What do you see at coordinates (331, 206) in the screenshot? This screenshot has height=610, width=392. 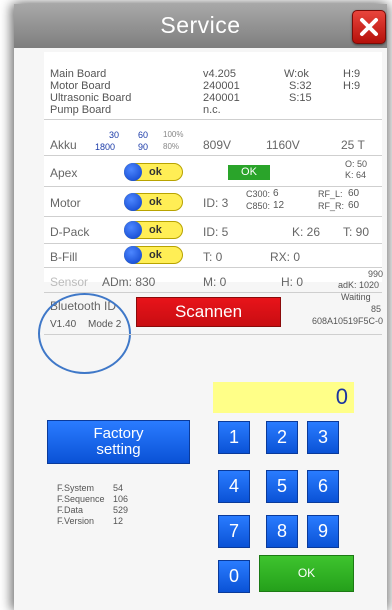 I see `motor-rfr-label: RF_R:` at bounding box center [331, 206].